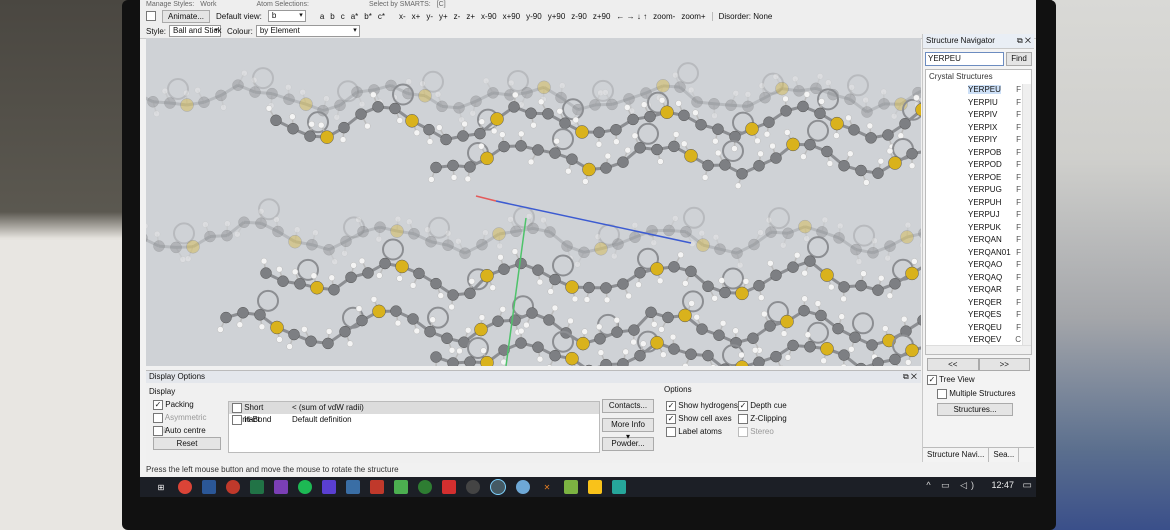  What do you see at coordinates (512, 16) in the screenshot?
I see `rotate-7-button: x+90` at bounding box center [512, 16].